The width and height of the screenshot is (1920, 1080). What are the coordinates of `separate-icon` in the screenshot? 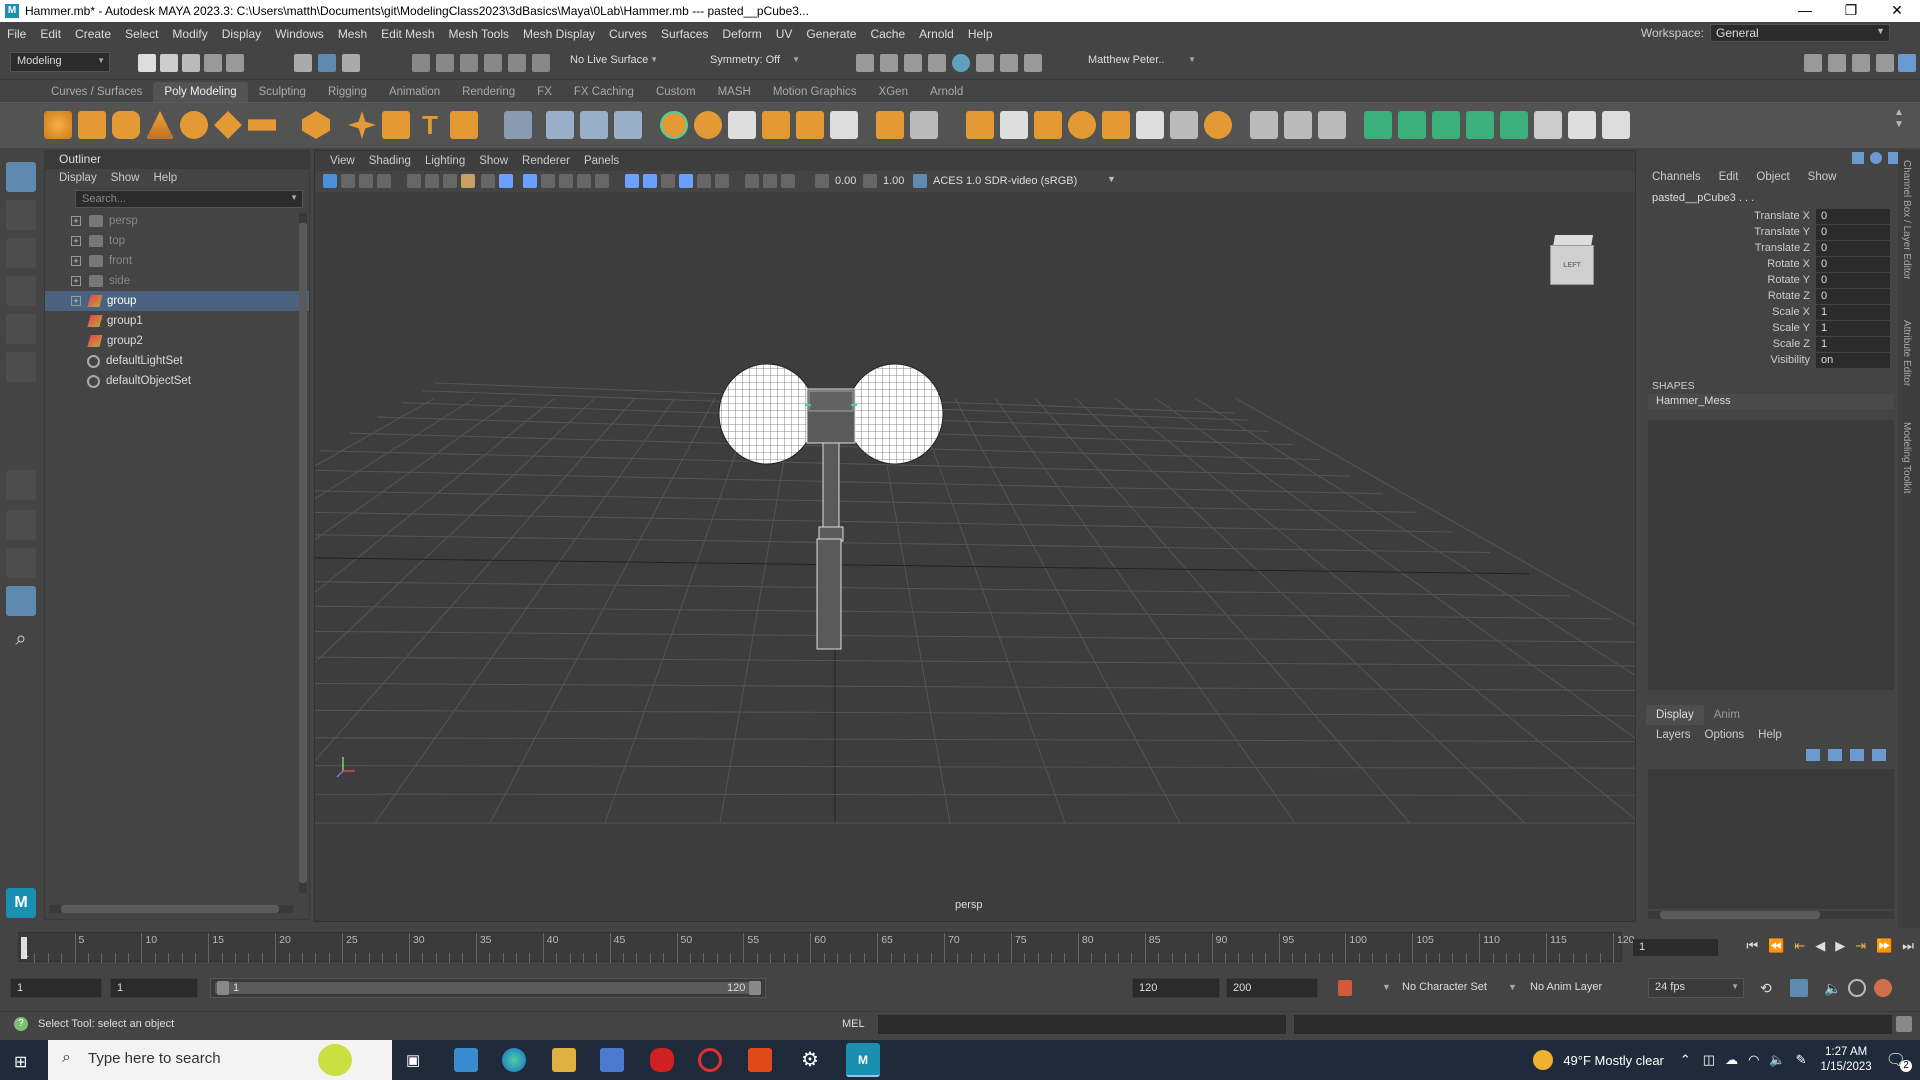 It's located at (594, 125).